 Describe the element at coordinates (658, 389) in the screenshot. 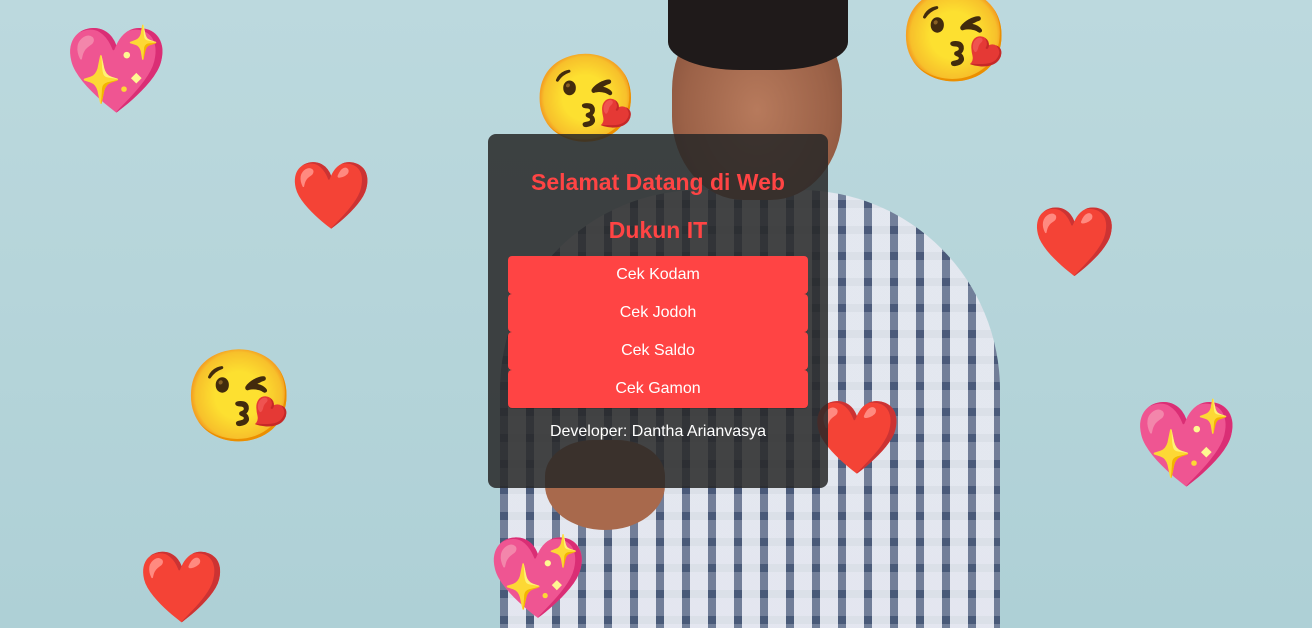

I see `cek-gamon-button: Cek Gamon` at that location.